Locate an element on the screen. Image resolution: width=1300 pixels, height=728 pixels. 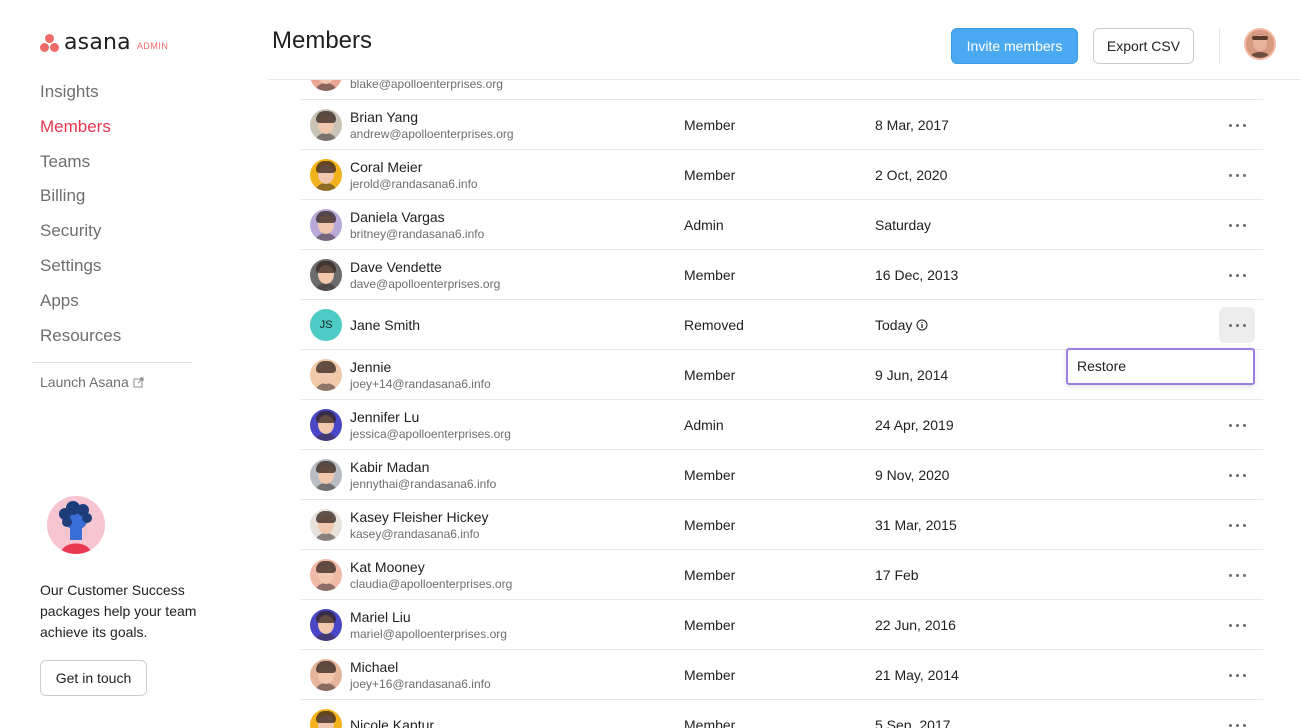
member-name: Kabir Madan is located at coordinates (390, 467).